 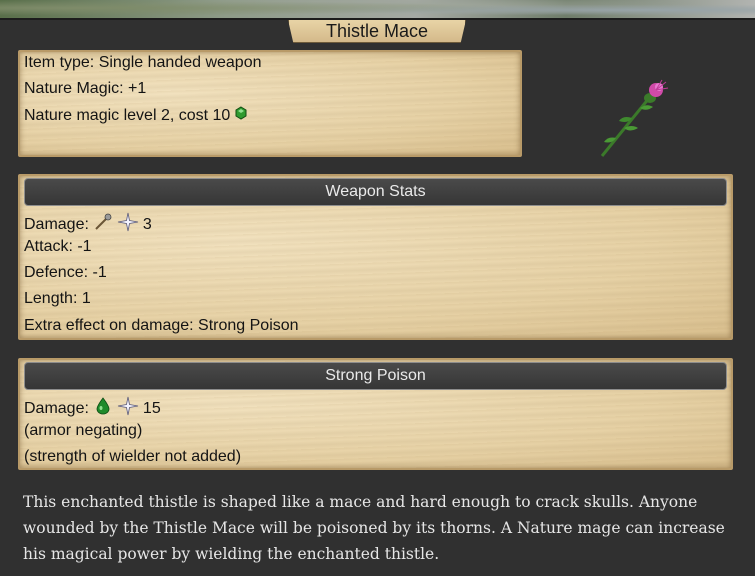 I want to click on length-text: Length: 1, so click(x=57, y=298).